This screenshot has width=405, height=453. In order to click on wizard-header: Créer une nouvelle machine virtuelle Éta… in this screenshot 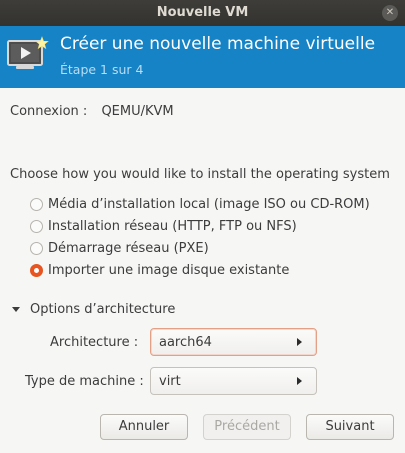, I will do `click(202, 57)`.